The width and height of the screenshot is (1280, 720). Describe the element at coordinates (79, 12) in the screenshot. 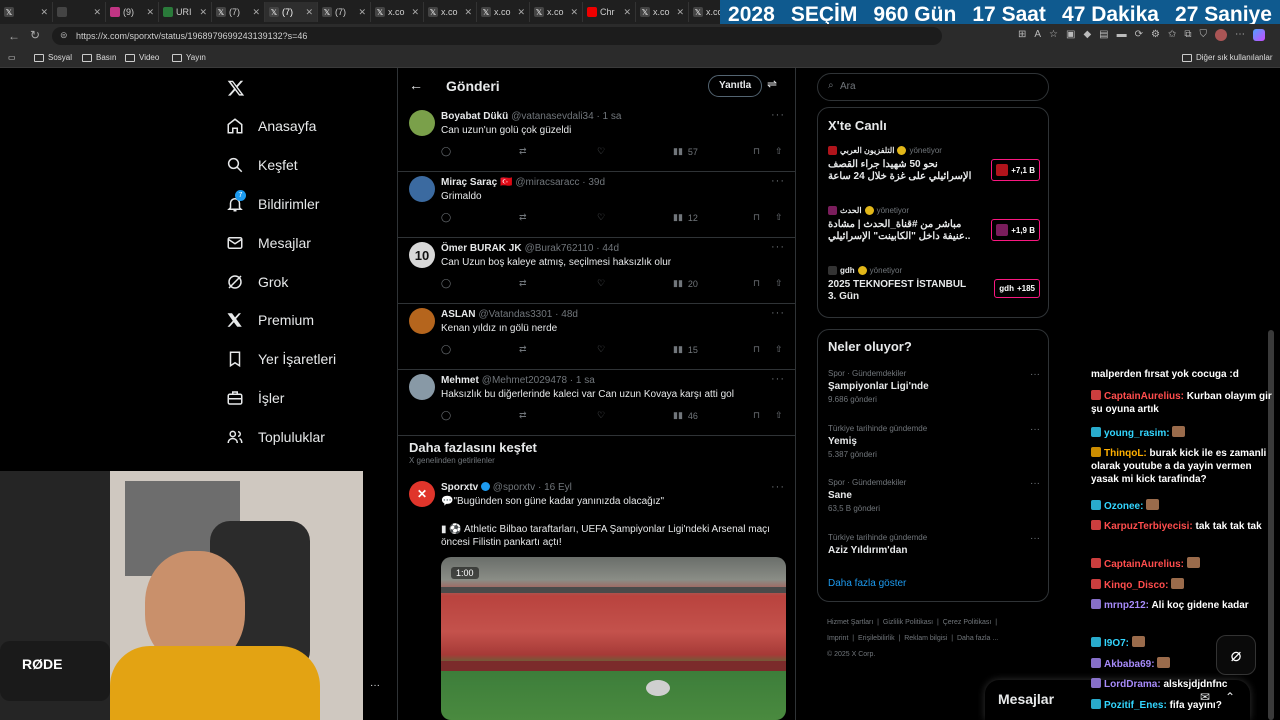

I see `browser-tab: ✕` at that location.